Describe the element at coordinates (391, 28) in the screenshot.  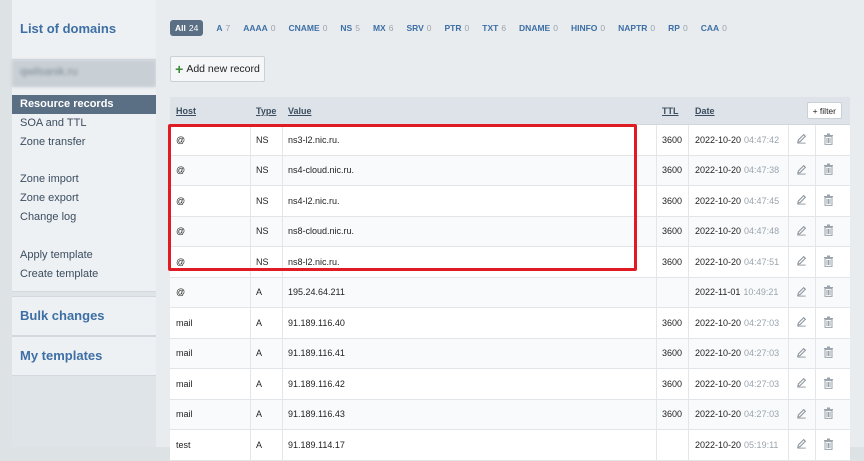
I see `filter-count: 6` at that location.